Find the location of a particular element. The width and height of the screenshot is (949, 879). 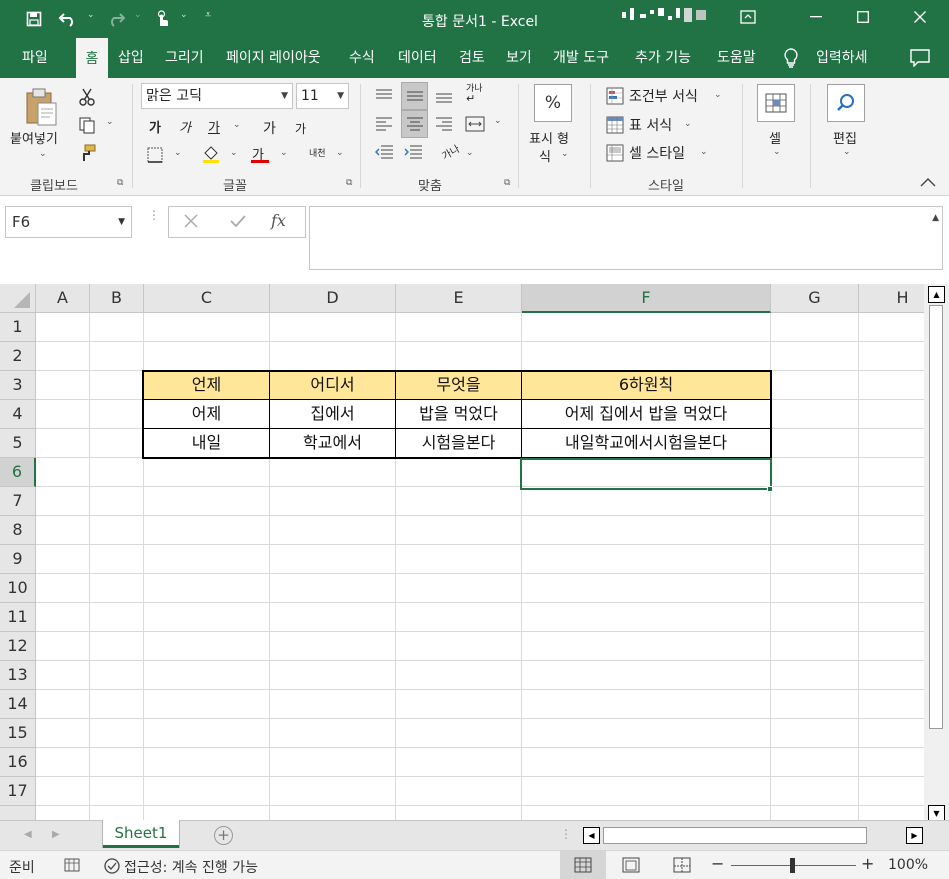

column-header-f: F is located at coordinates (646, 298).